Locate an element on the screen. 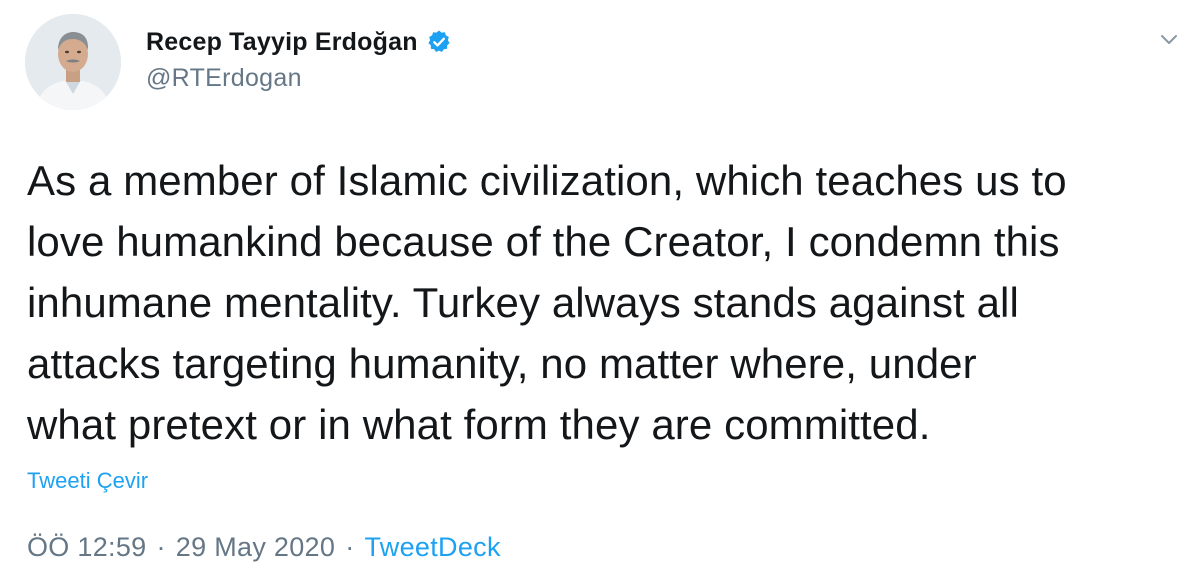  translate-tweet-link: Tweeti Çevir is located at coordinates (87, 481).